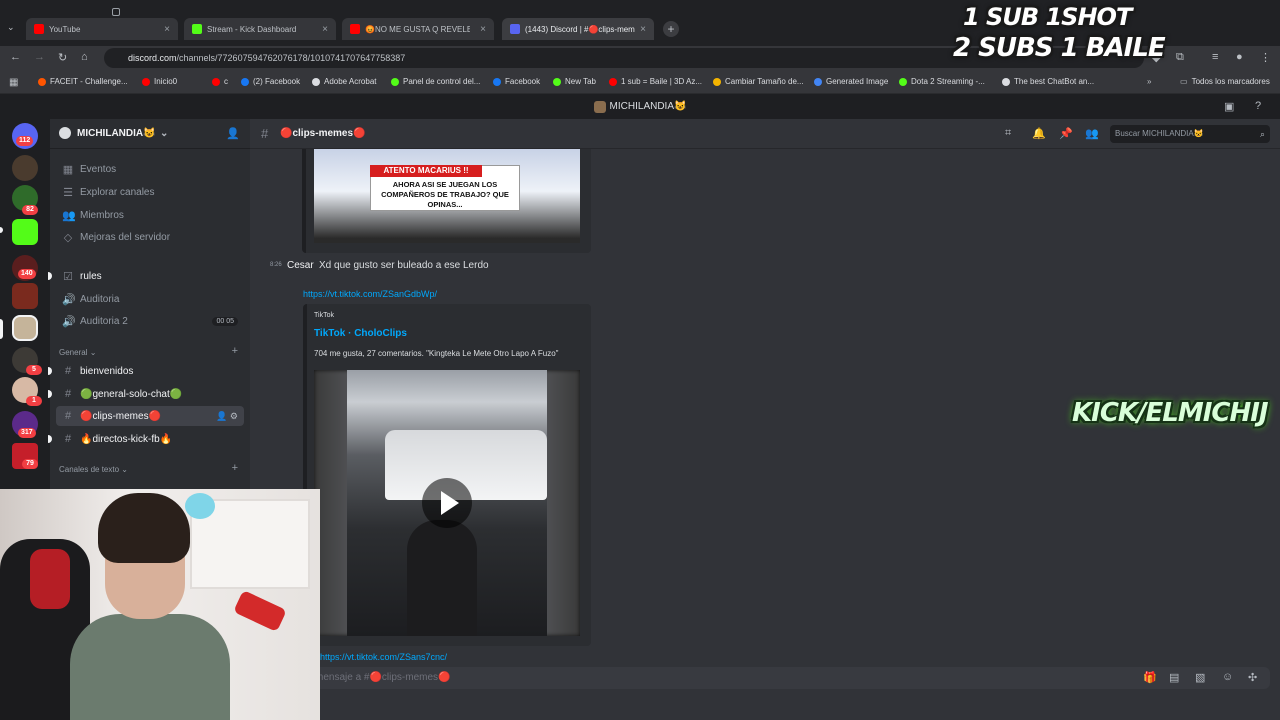  I want to click on menu-explorar-canales: ☰ Explorar canales, so click(150, 192).